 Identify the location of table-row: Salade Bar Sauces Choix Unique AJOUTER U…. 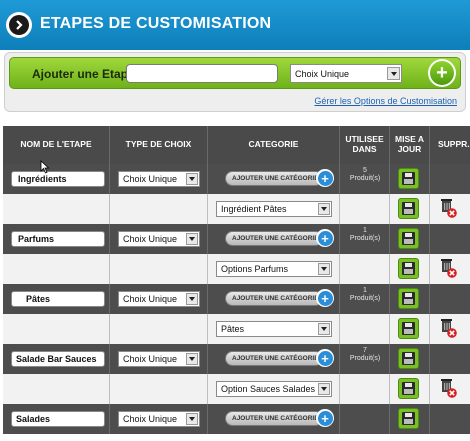
(236, 359).